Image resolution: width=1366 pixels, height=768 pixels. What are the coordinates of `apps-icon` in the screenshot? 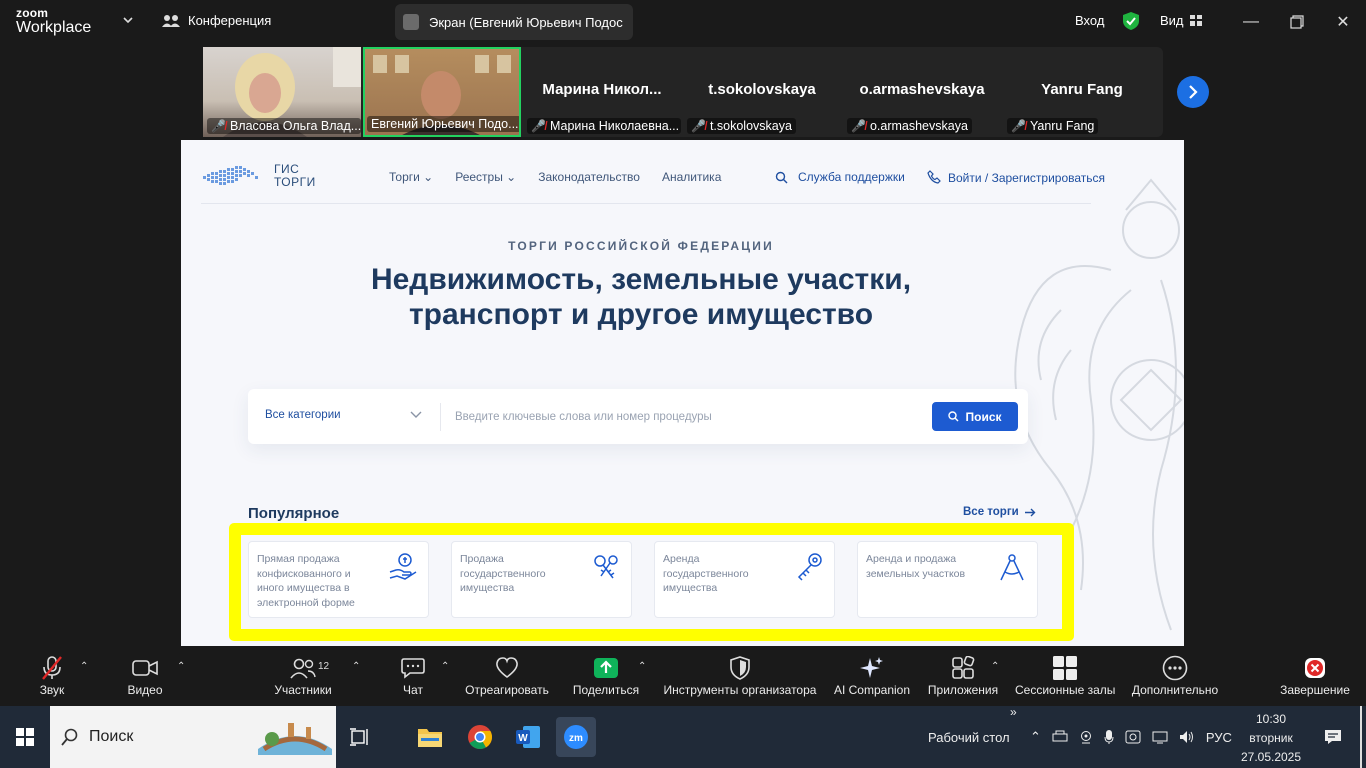 It's located at (963, 667).